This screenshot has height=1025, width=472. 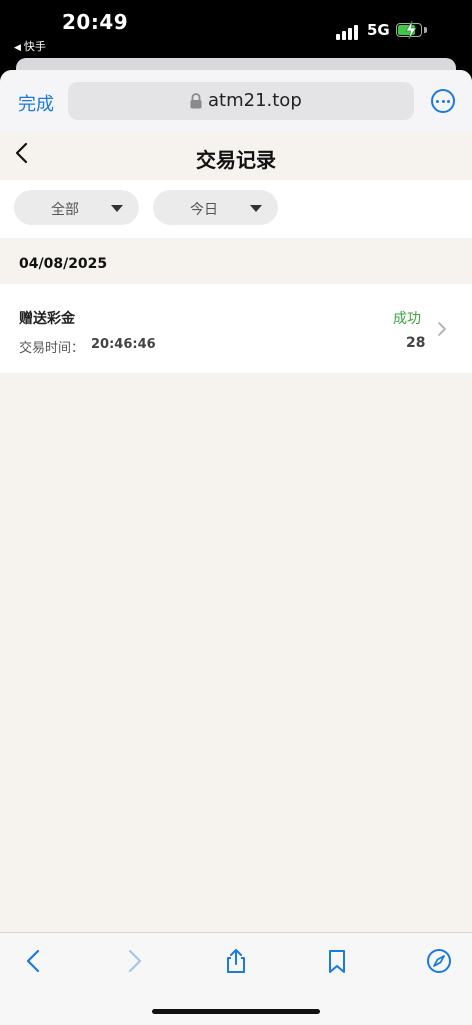 I want to click on compass-icon, so click(x=439, y=961).